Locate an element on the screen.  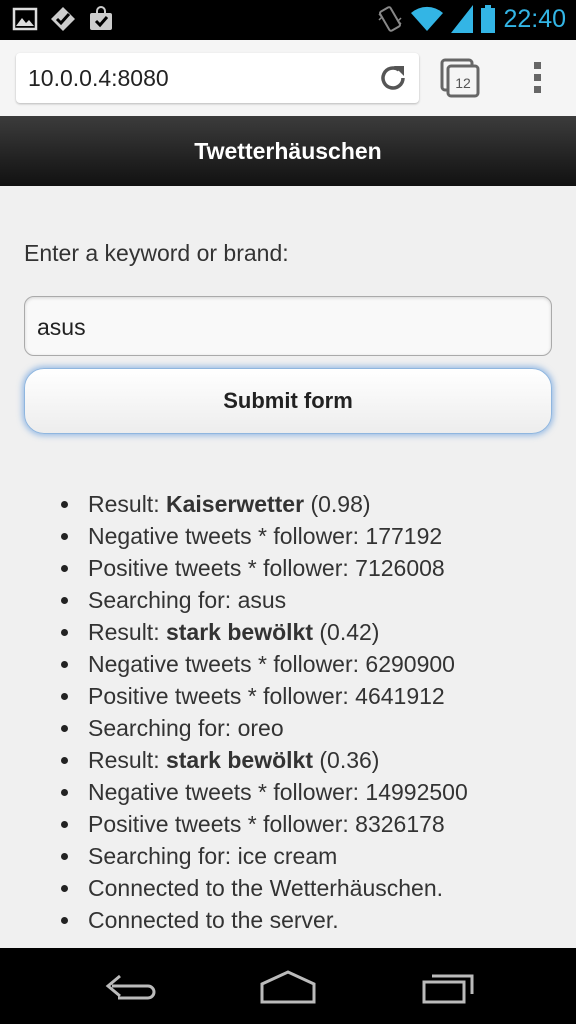
url-field: 10.0.0.4:8080 is located at coordinates (217, 78).